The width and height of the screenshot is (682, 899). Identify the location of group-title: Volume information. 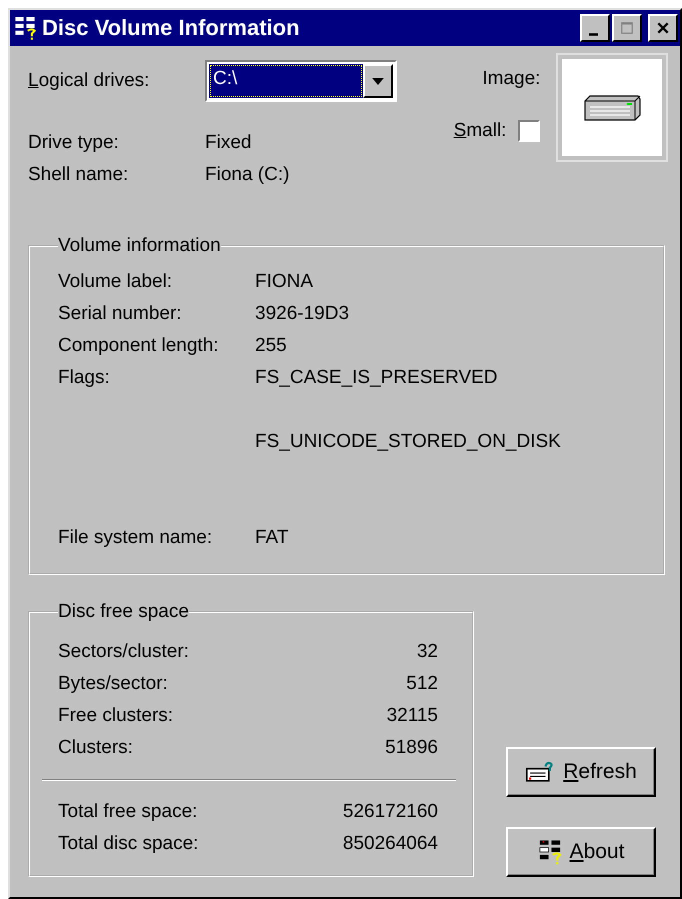
(139, 246).